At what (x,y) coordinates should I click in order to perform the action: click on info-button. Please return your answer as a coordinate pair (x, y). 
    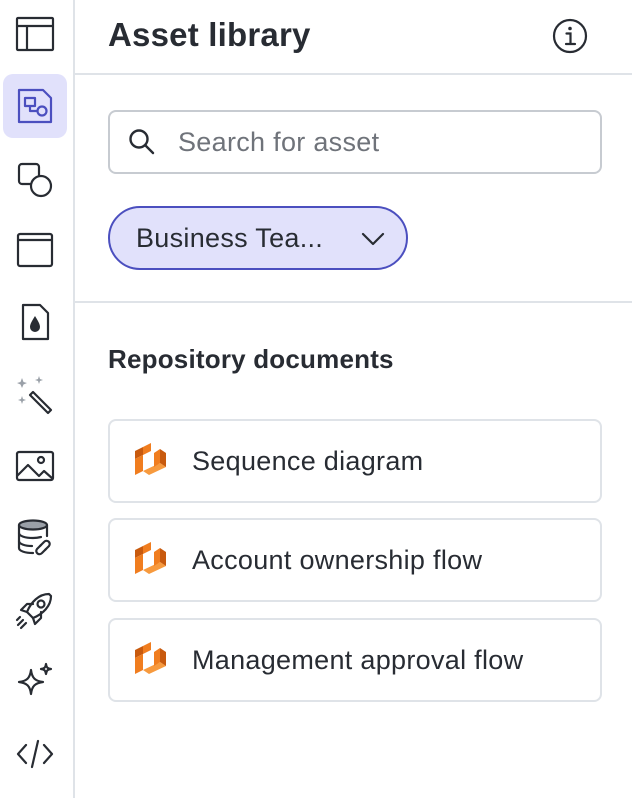
    Looking at the image, I should click on (570, 36).